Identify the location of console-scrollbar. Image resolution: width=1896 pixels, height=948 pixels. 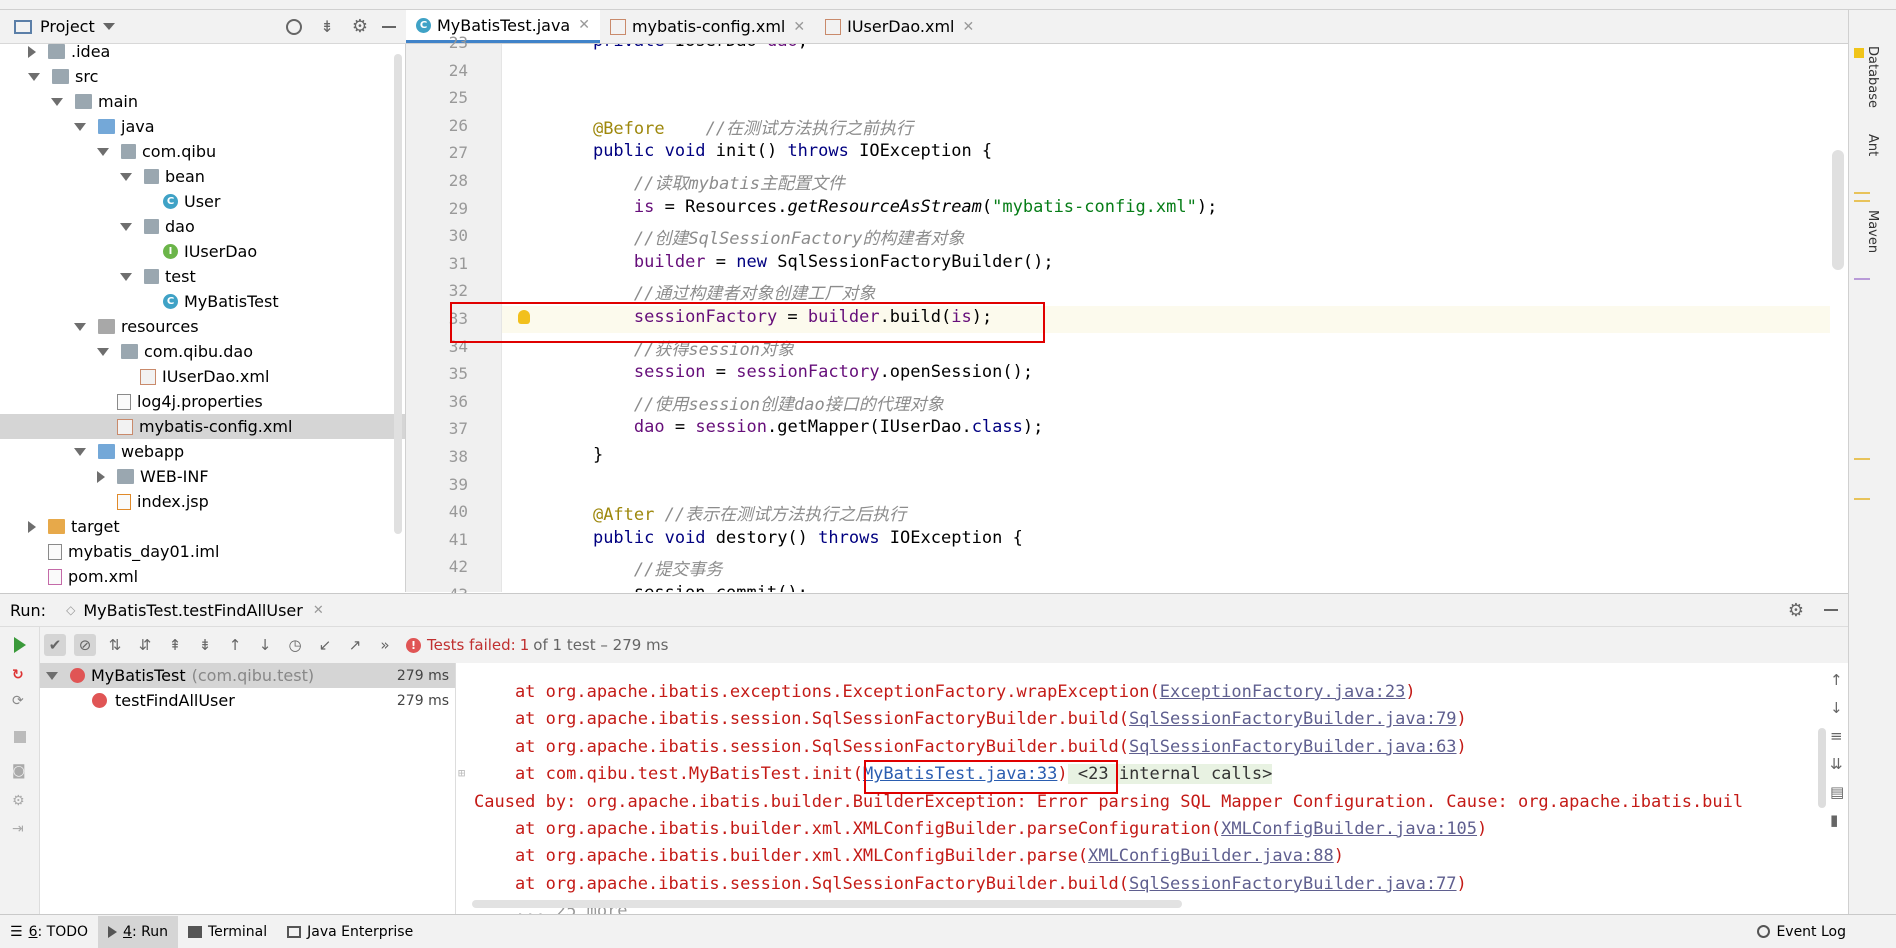
(1822, 768).